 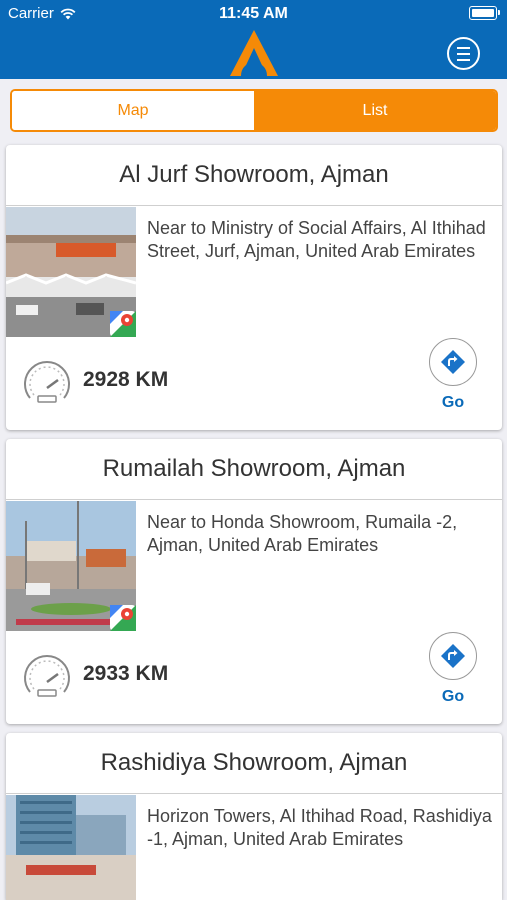 I want to click on tab-map: Map, so click(x=133, y=110).